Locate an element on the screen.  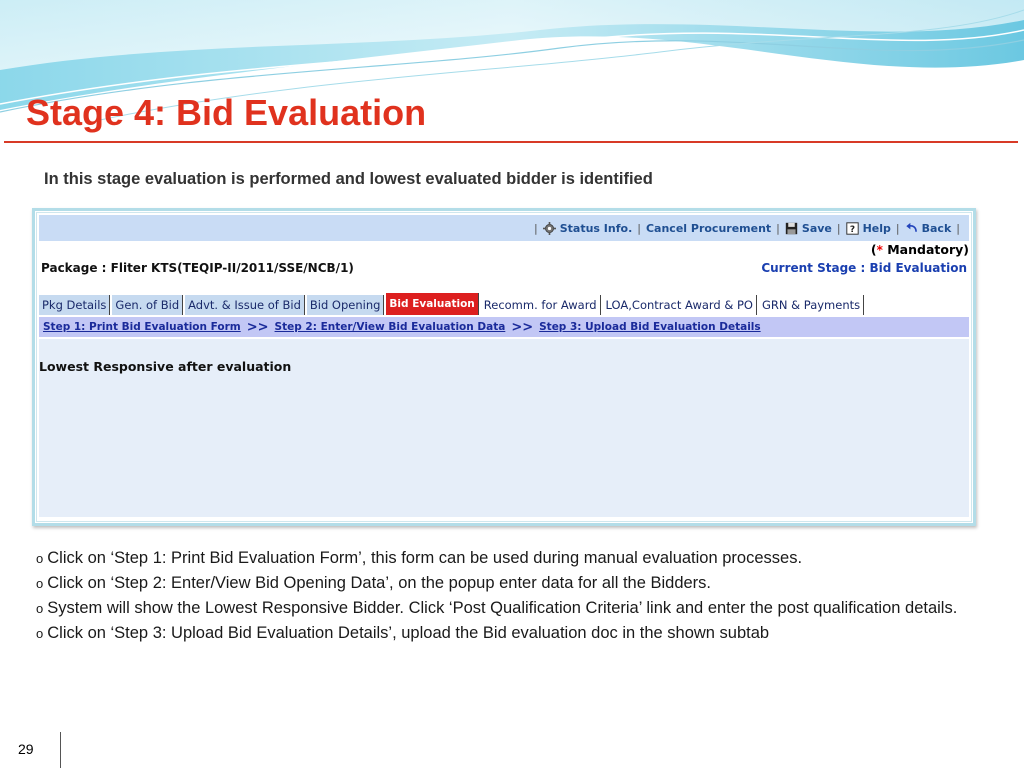
step3-link: Step 3: Upload Bid Evaluation Details is located at coordinates (650, 327).